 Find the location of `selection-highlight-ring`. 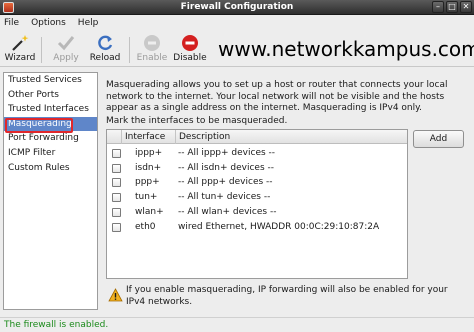

selection-highlight-ring is located at coordinates (39, 125).